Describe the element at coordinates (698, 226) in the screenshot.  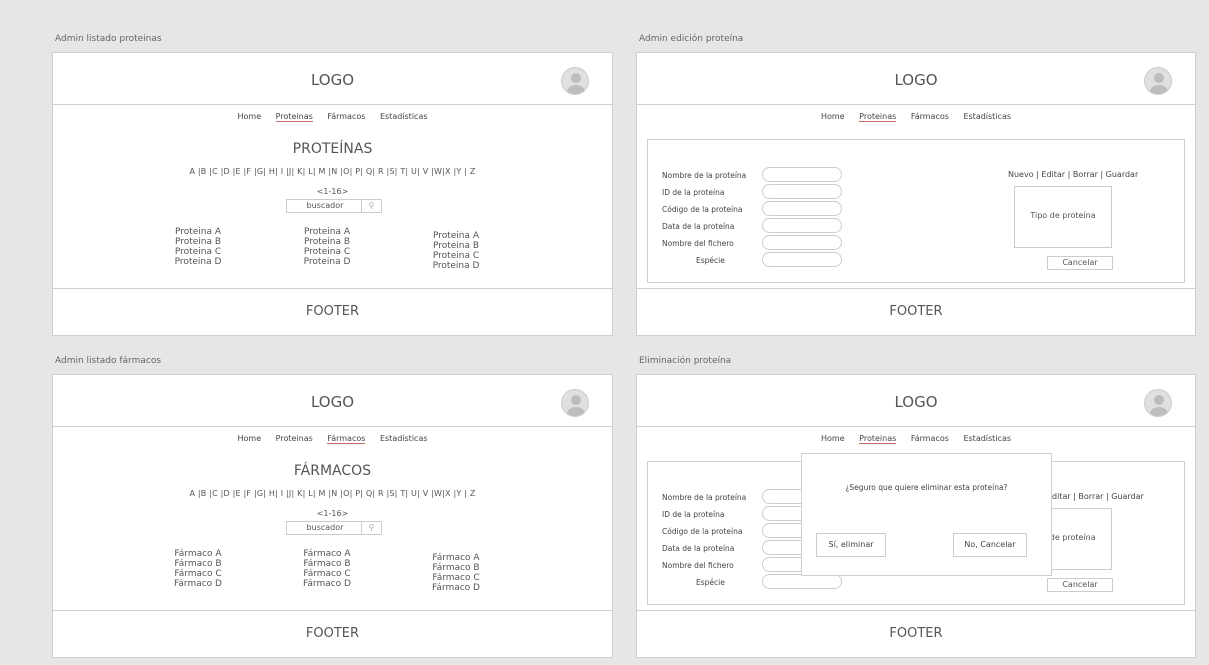
I see `field-label-date: Data de la proteína` at that location.